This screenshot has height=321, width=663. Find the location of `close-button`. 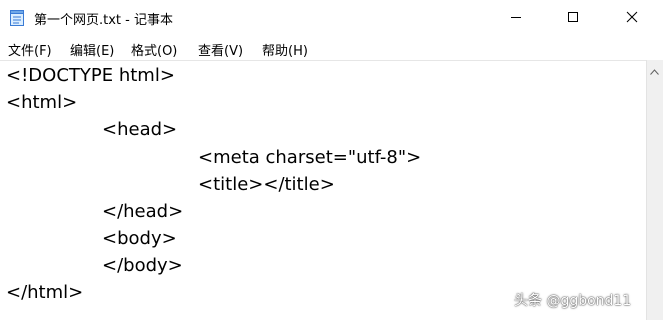

close-button is located at coordinates (632, 17).